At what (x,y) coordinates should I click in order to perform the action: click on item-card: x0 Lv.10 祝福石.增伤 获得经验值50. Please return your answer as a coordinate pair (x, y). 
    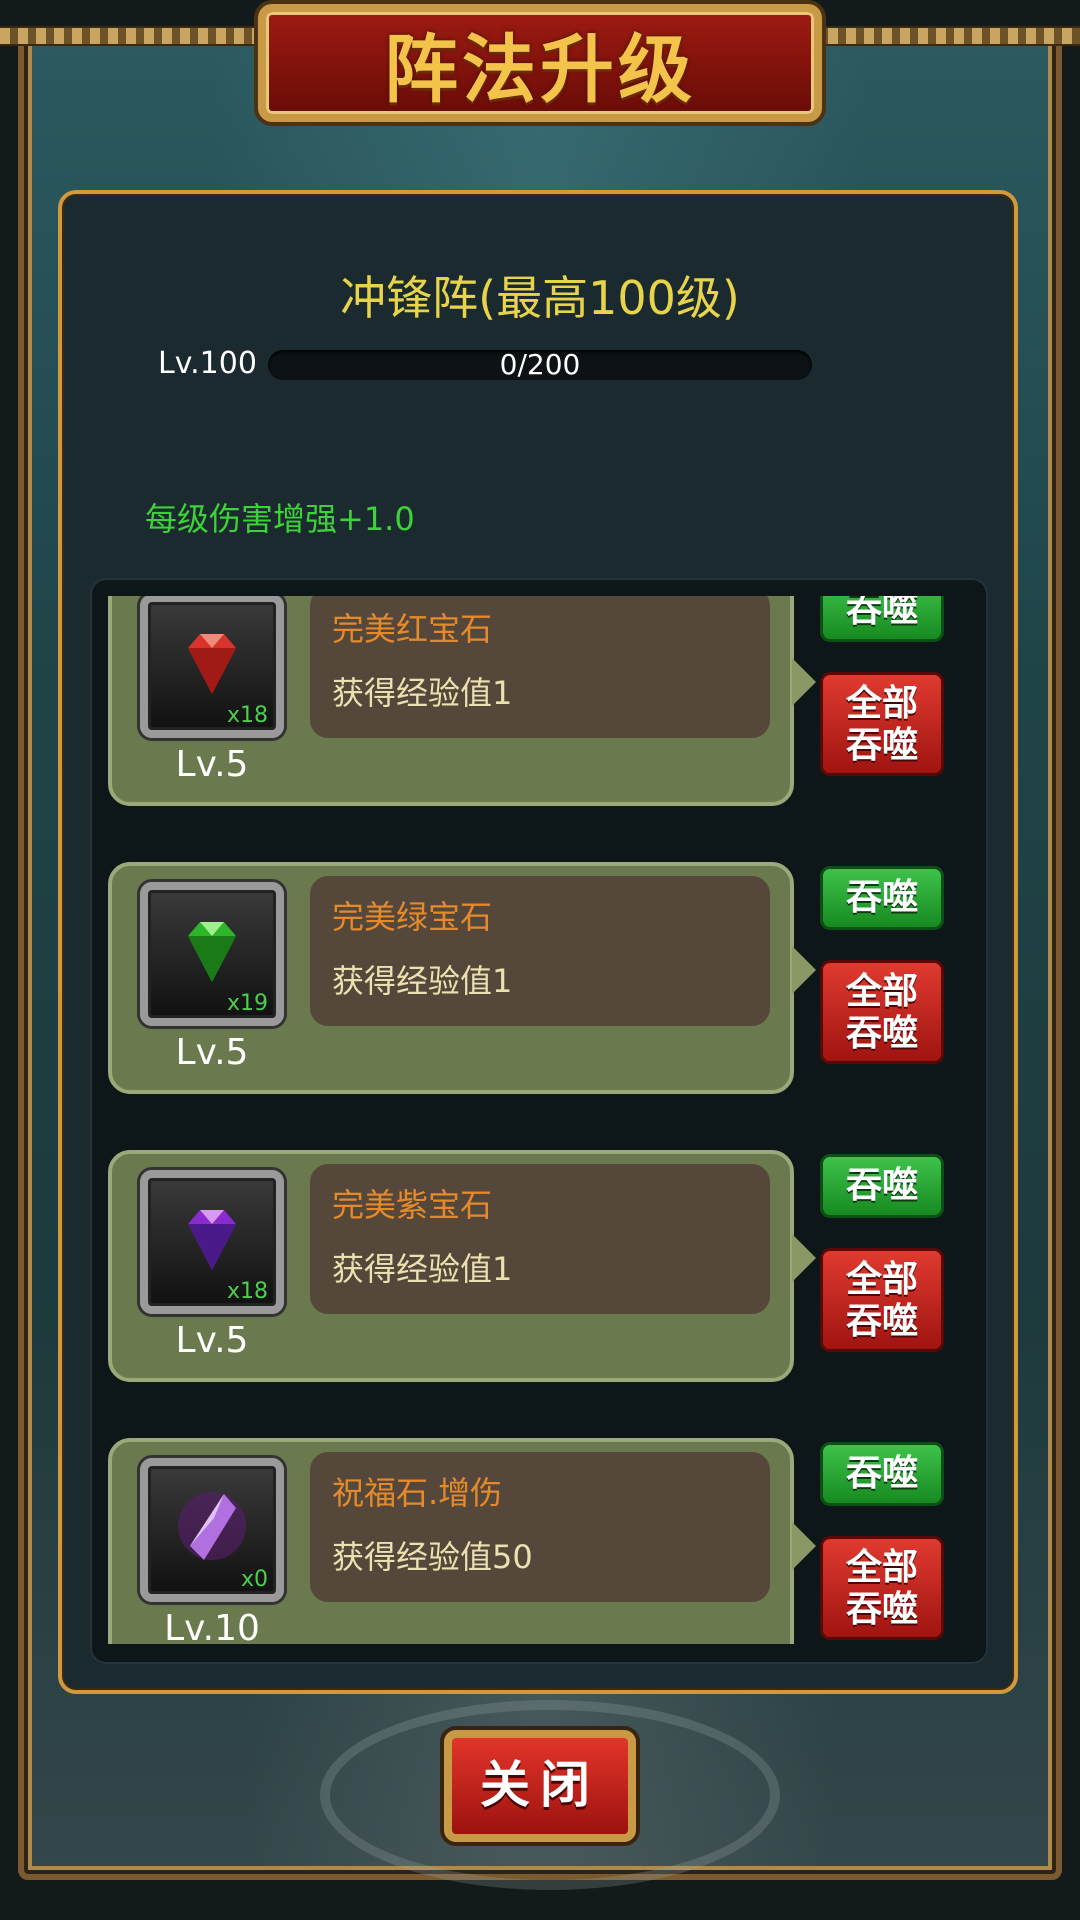
    Looking at the image, I should click on (462, 1541).